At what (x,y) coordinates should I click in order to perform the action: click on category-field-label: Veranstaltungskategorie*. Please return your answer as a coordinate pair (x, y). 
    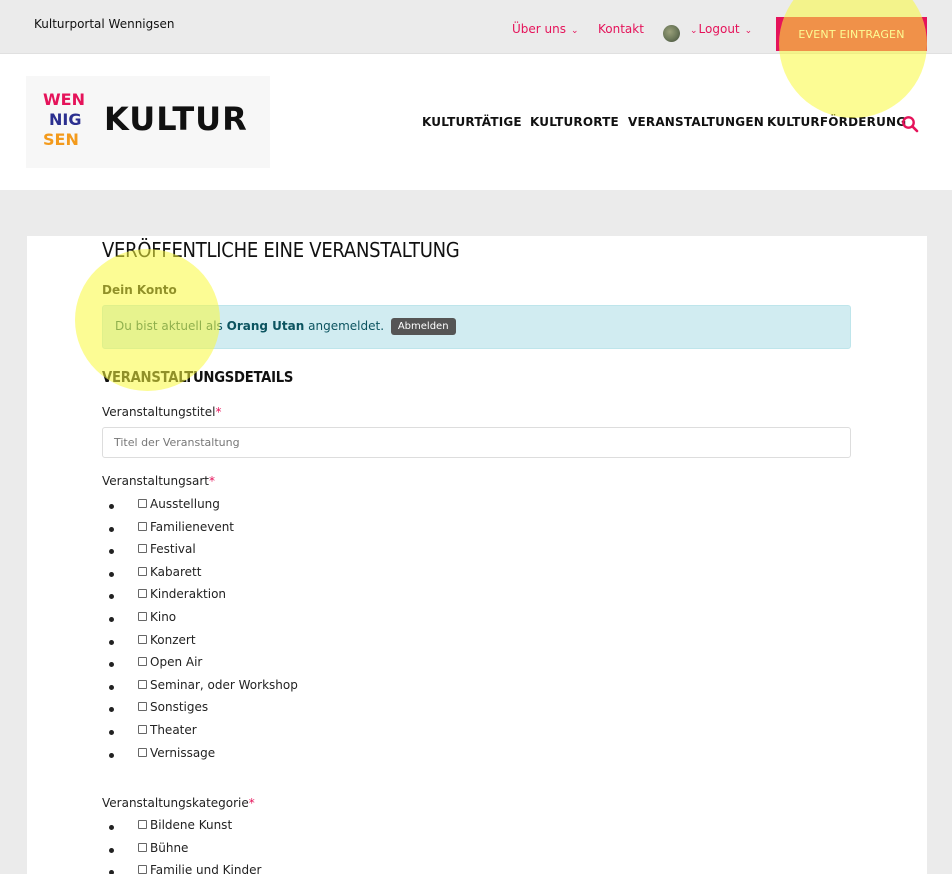
    Looking at the image, I should click on (178, 803).